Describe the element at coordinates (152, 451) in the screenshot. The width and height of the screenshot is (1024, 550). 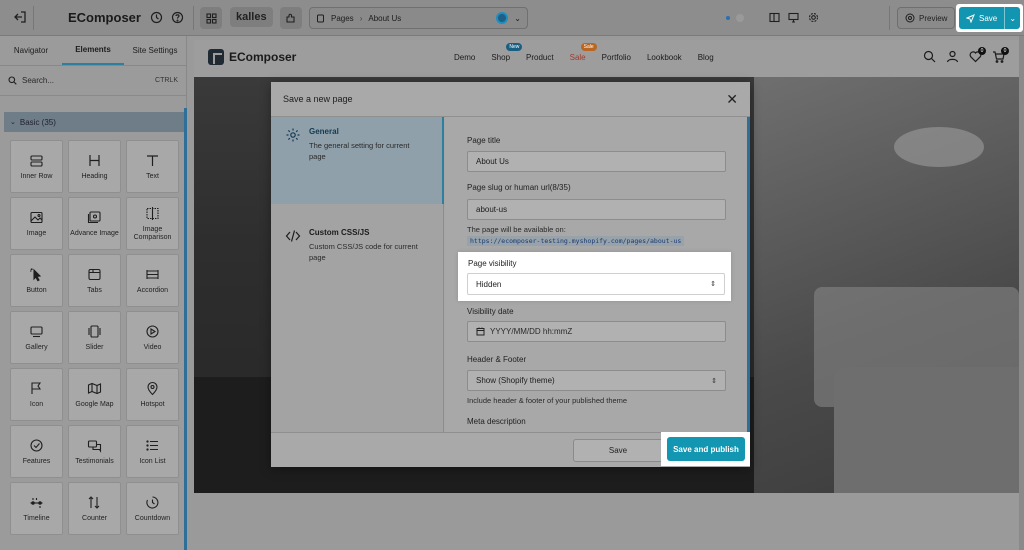
I see `element-icon-list: Icon List` at that location.